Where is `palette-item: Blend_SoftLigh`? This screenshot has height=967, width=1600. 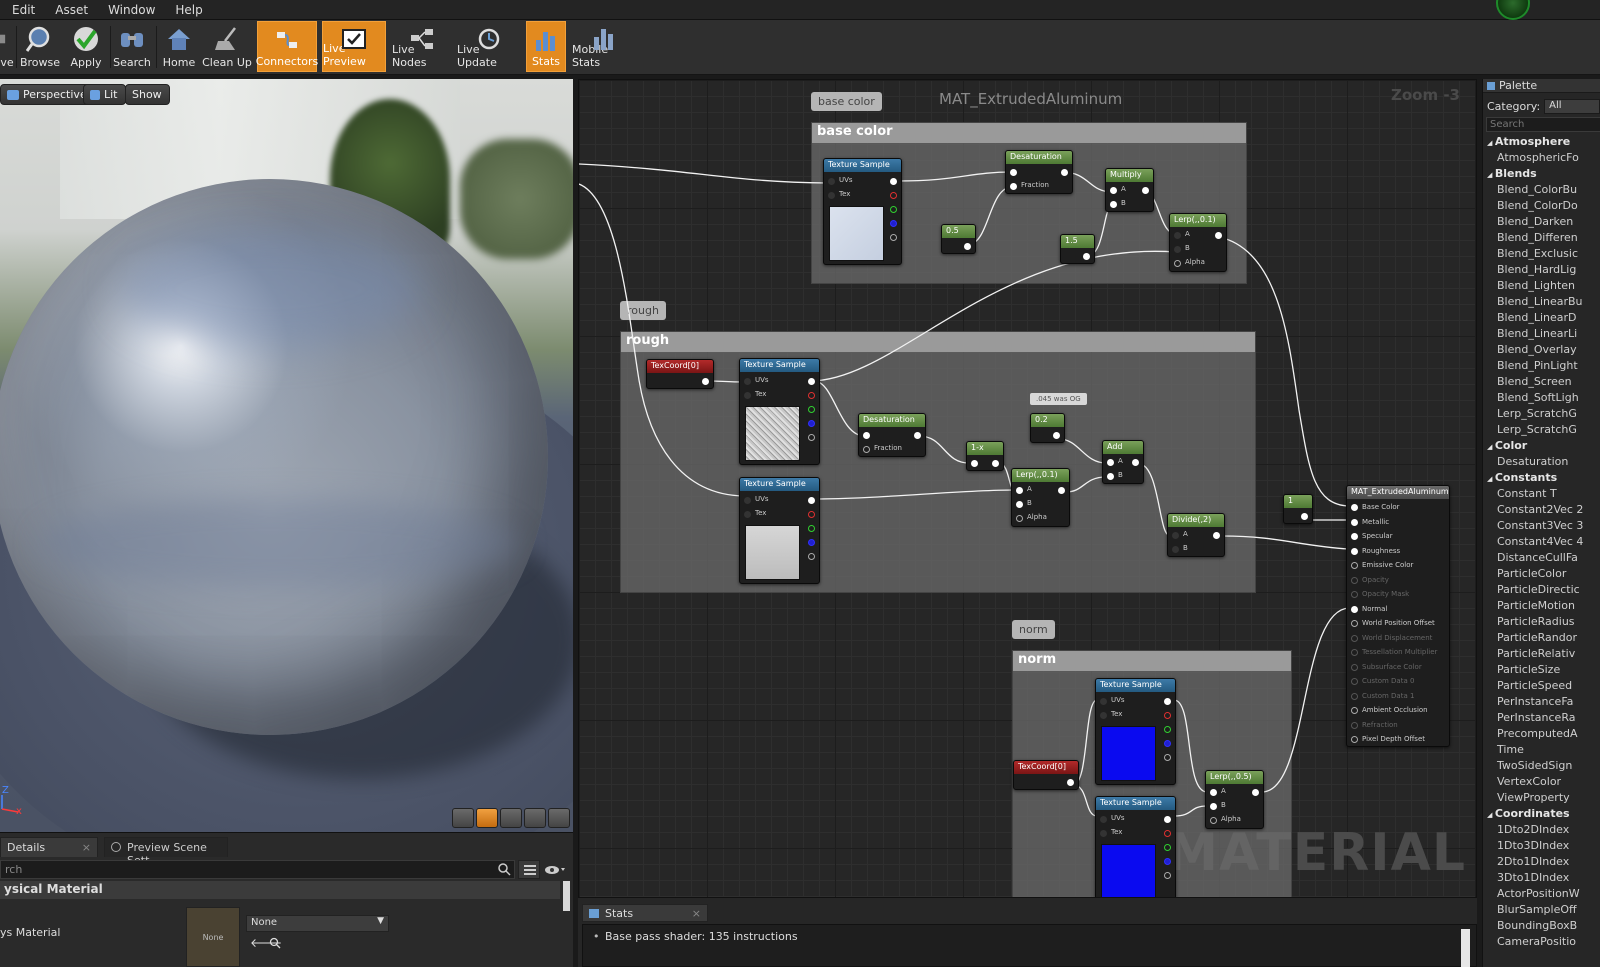
palette-item: Blend_SoftLigh is located at coordinates (1541, 398).